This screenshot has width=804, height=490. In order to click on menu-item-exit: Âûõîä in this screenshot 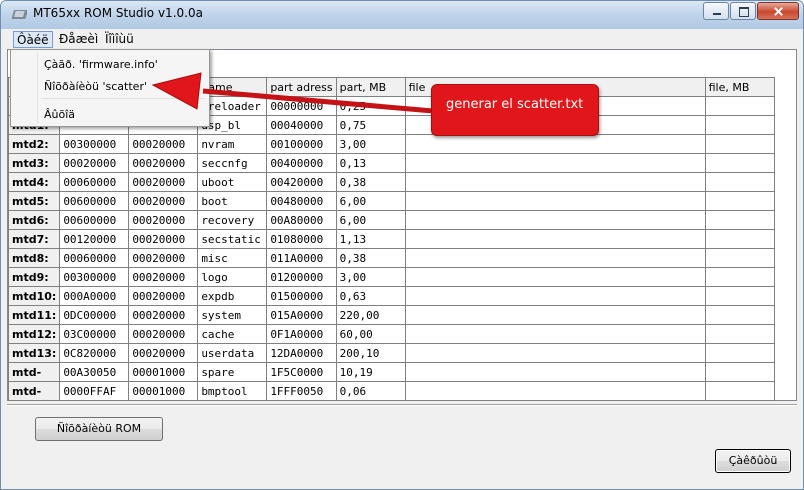, I will do `click(59, 114)`.